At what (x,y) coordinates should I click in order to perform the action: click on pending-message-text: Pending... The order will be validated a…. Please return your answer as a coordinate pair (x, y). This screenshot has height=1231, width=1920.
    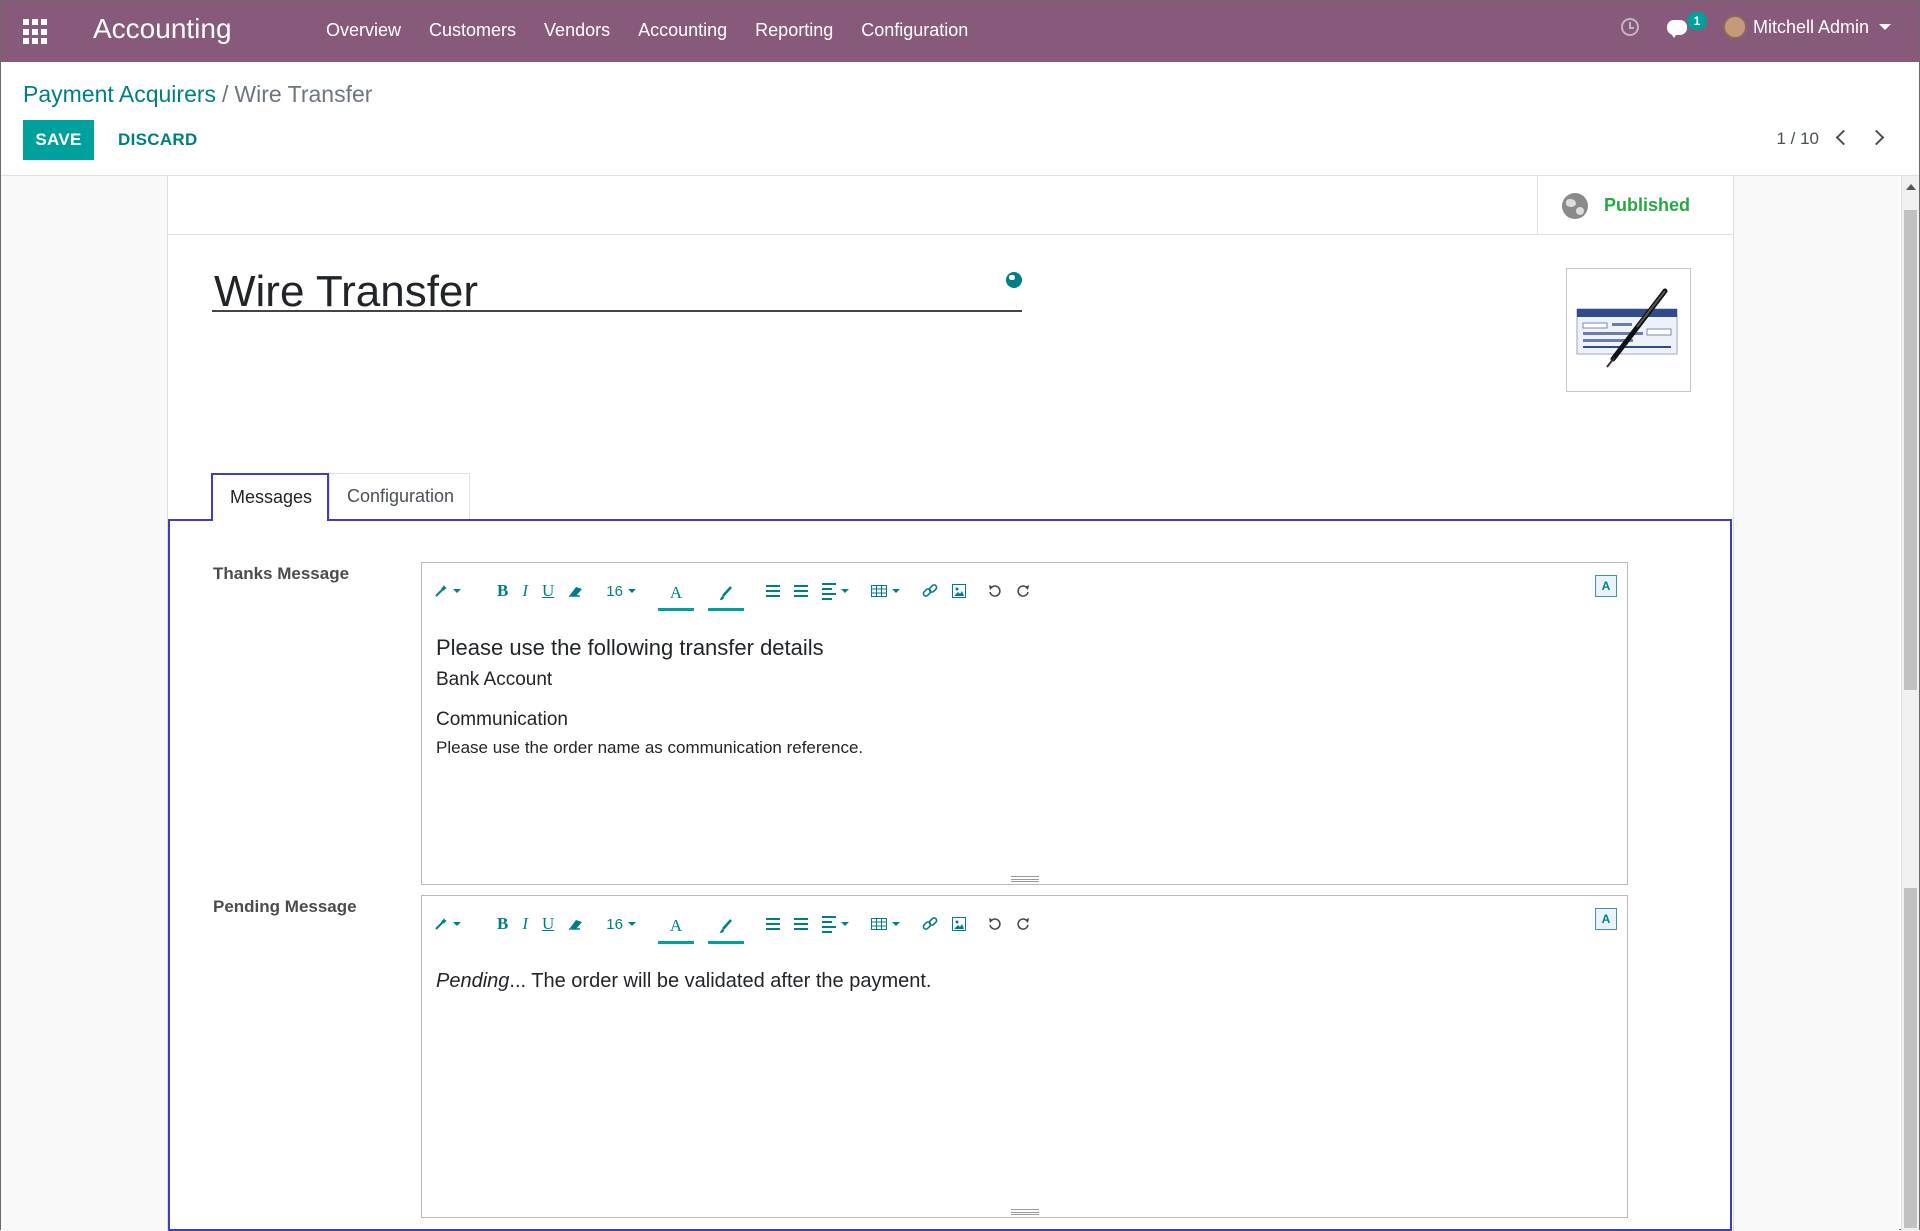
    Looking at the image, I should click on (1024, 981).